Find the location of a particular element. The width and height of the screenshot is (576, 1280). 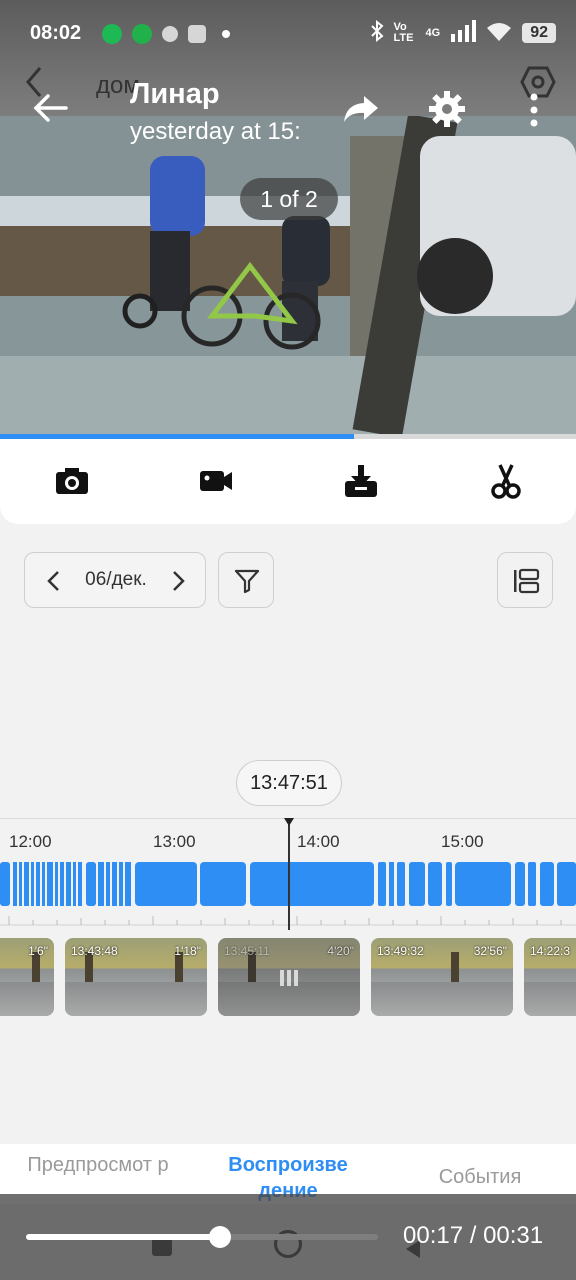

filter-button is located at coordinates (246, 580).